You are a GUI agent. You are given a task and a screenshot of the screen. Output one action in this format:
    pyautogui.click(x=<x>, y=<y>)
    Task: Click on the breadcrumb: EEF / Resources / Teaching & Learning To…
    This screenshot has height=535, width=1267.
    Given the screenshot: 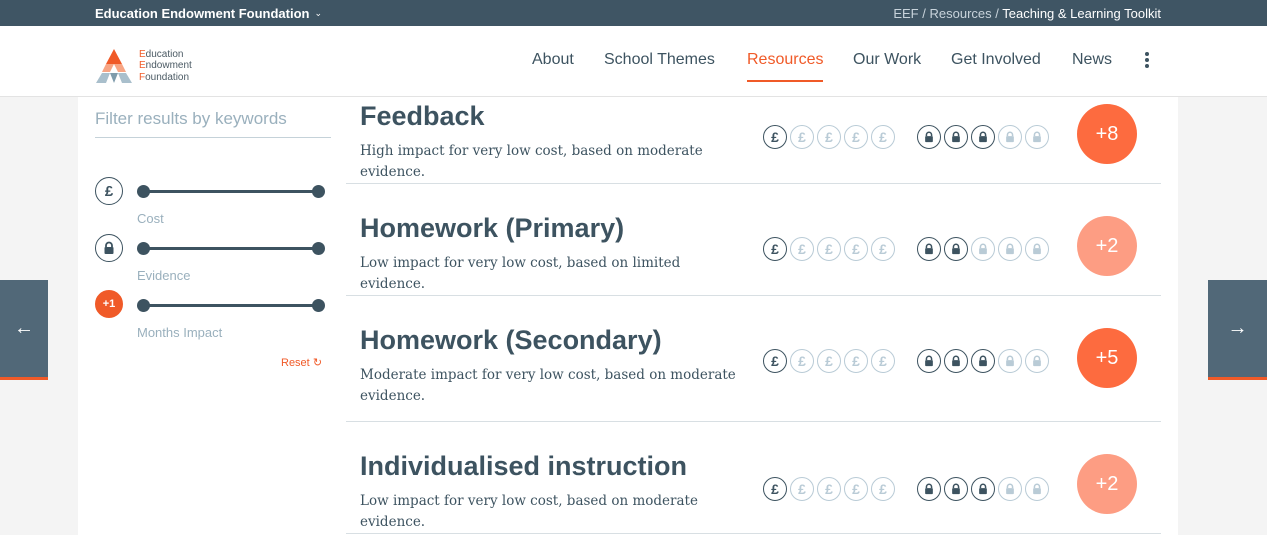 What is the action you would take?
    pyautogui.click(x=1027, y=13)
    